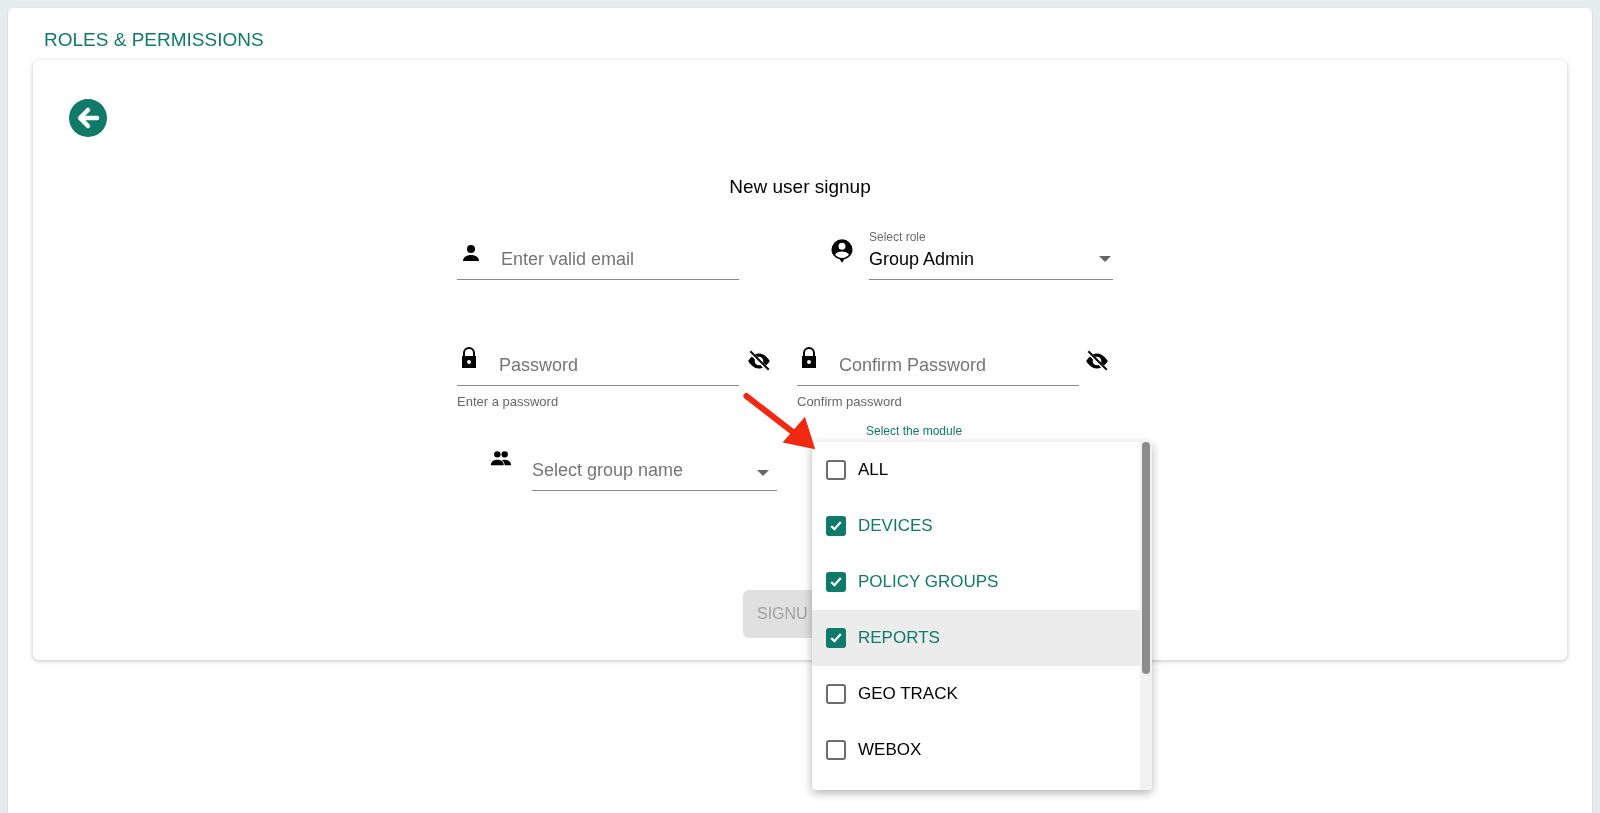 The width and height of the screenshot is (1600, 813). I want to click on page-title: ROLES & PERMISSIONS, so click(154, 39).